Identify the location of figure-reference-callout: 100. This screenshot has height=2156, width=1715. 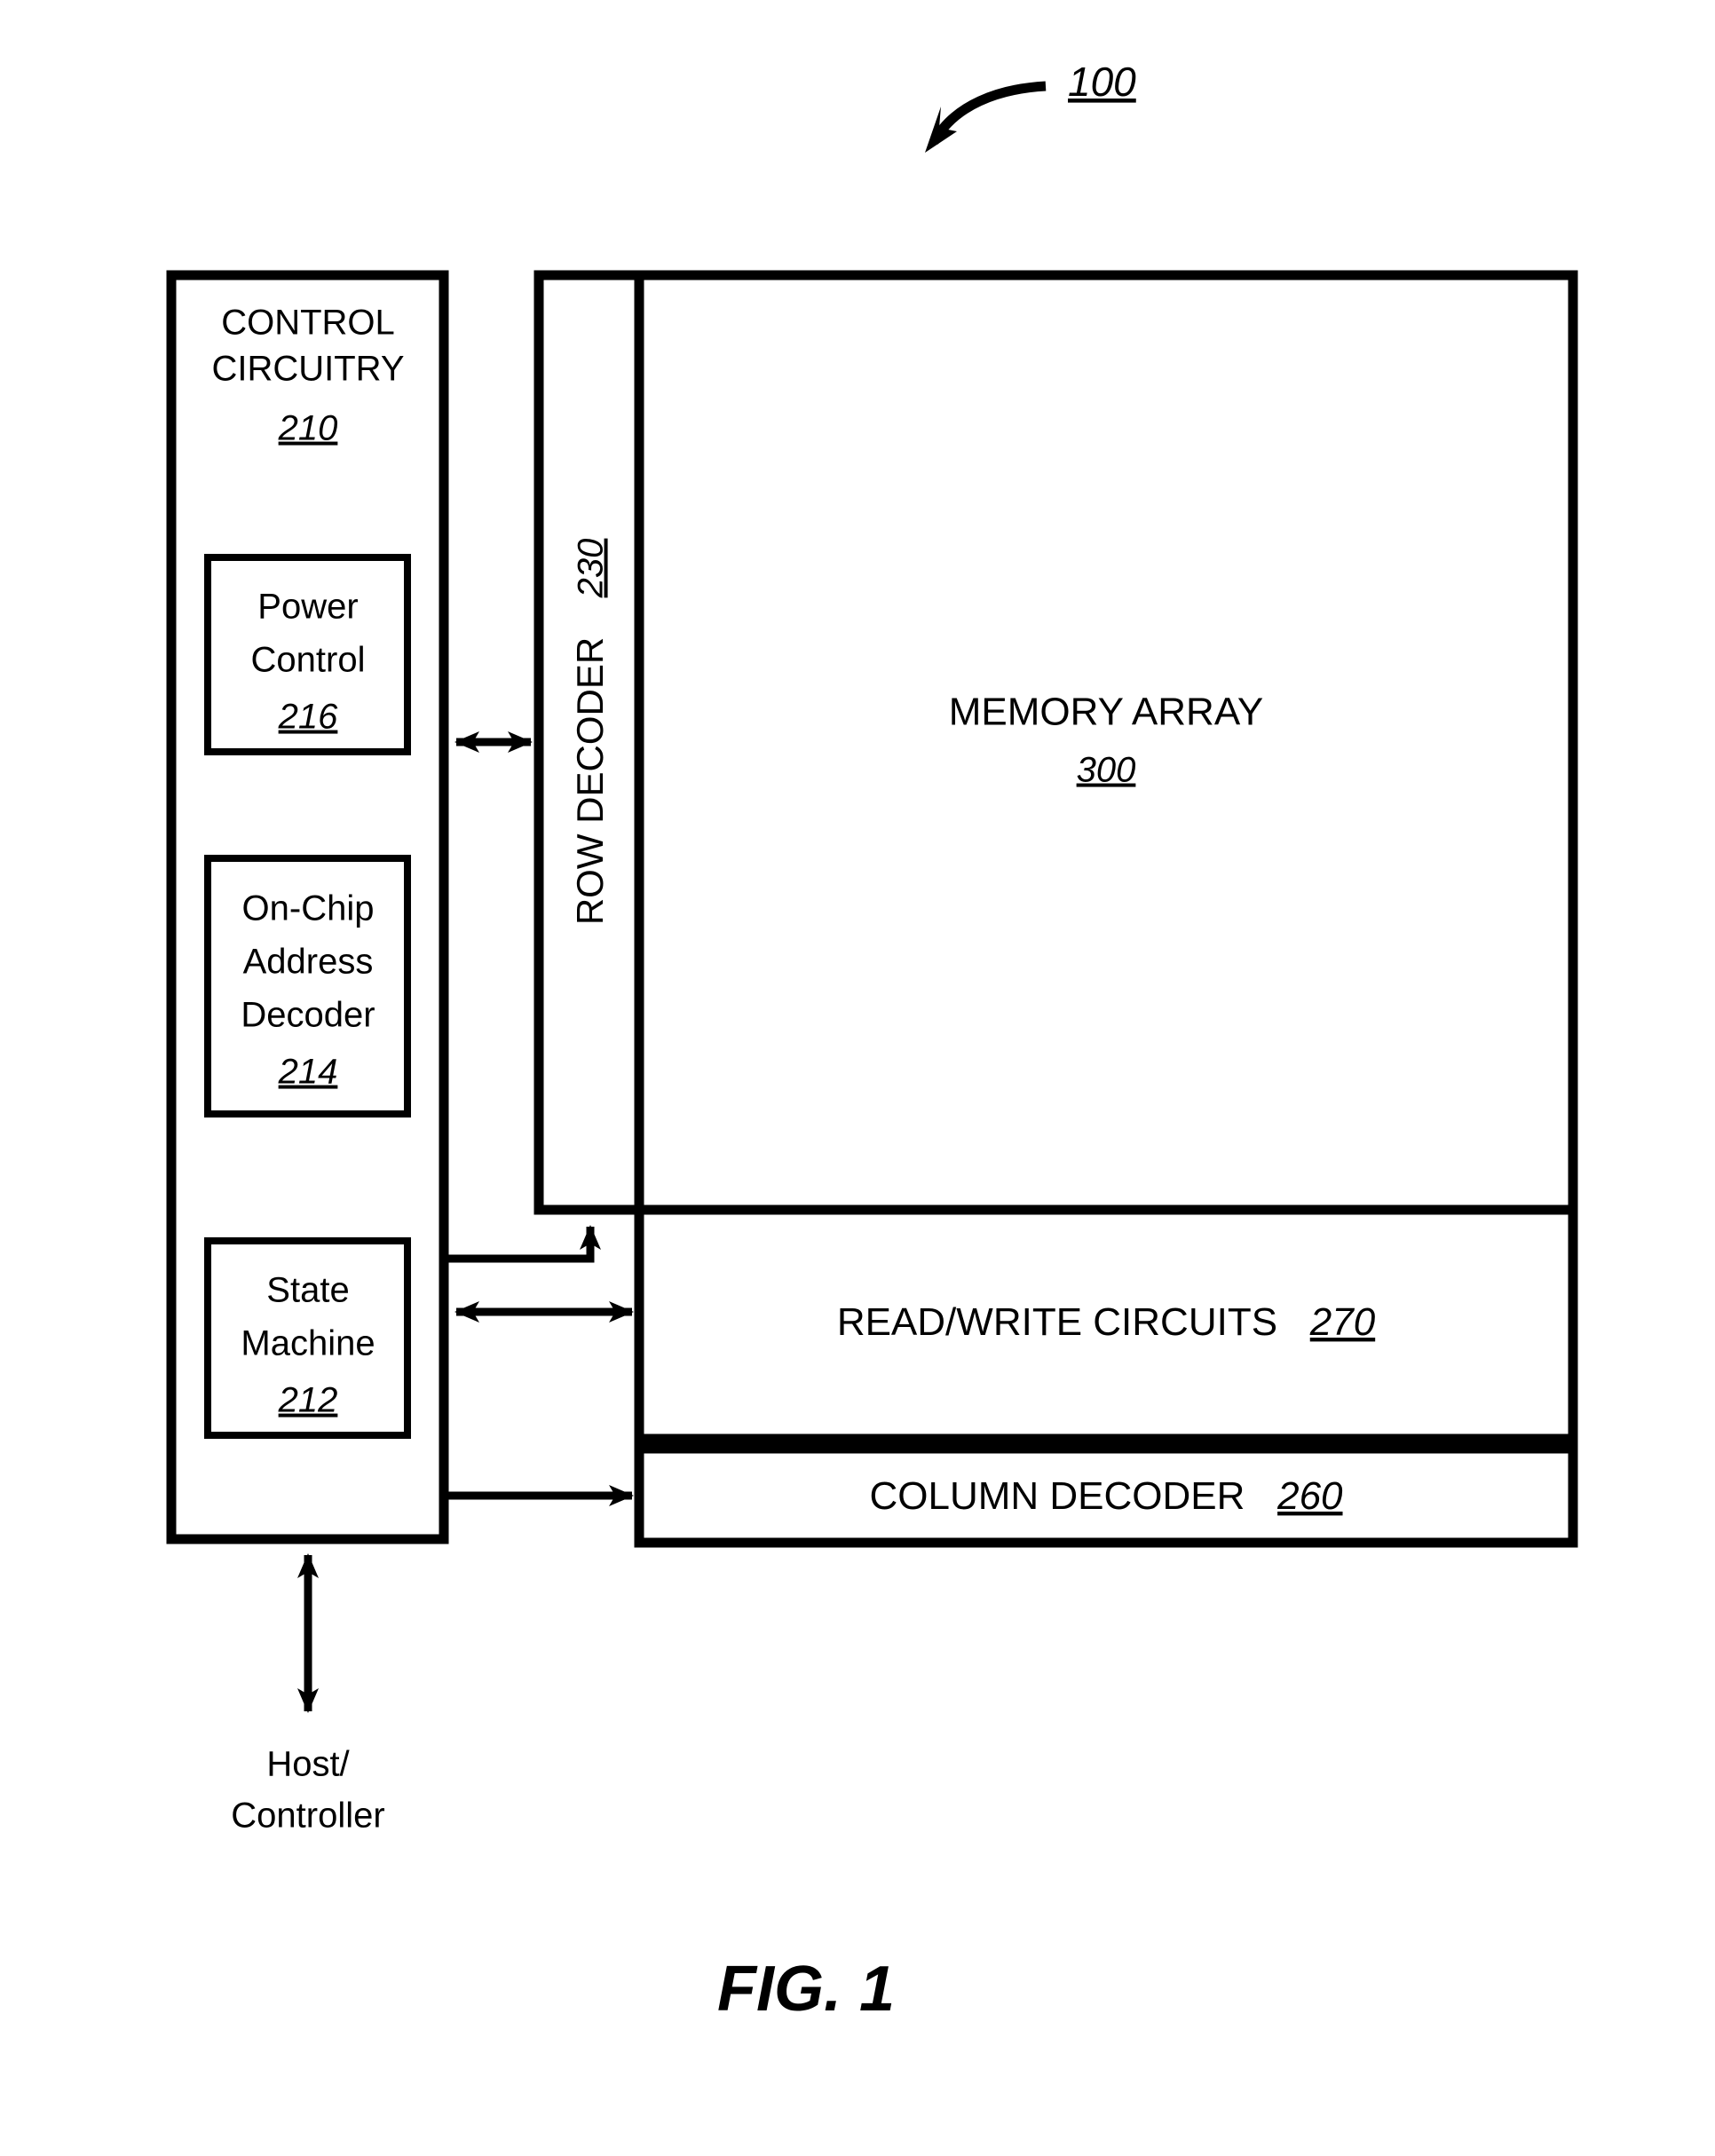
(1030, 106).